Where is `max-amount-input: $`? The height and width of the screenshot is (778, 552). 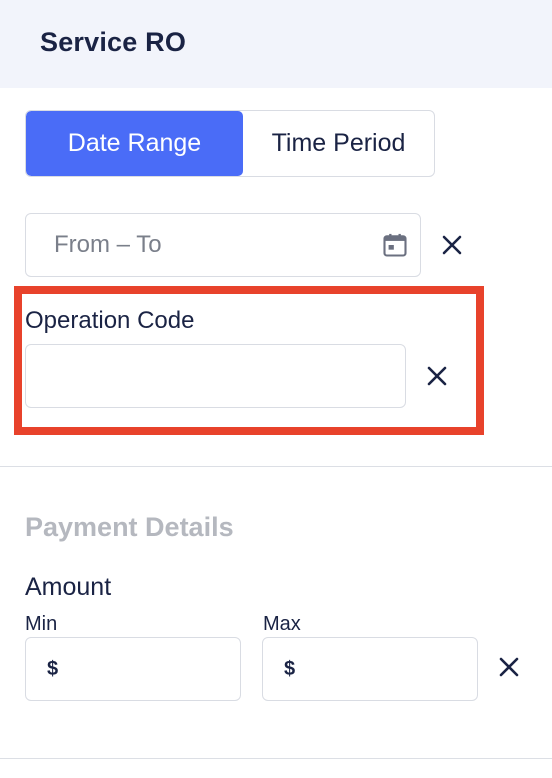 max-amount-input: $ is located at coordinates (370, 669).